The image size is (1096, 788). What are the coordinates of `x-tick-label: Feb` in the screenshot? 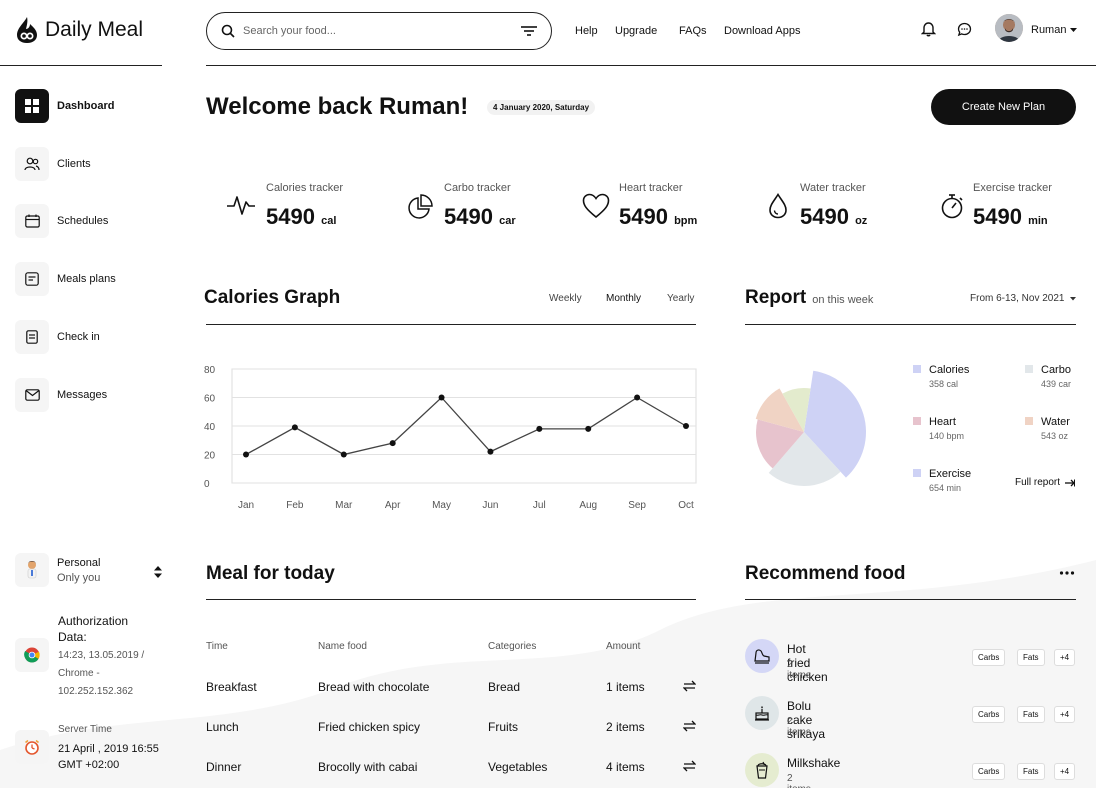 It's located at (295, 505).